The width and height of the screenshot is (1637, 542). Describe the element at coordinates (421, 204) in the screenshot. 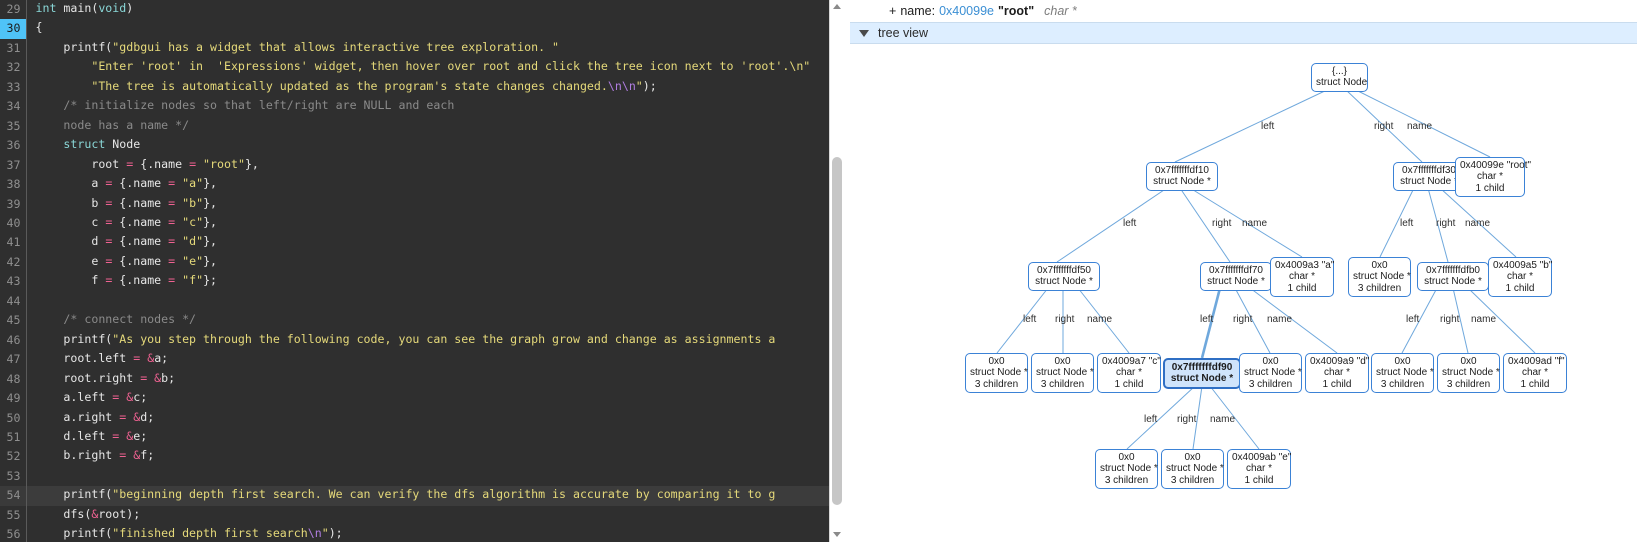

I see `code-line: 39 b = {.name = "b"},` at that location.